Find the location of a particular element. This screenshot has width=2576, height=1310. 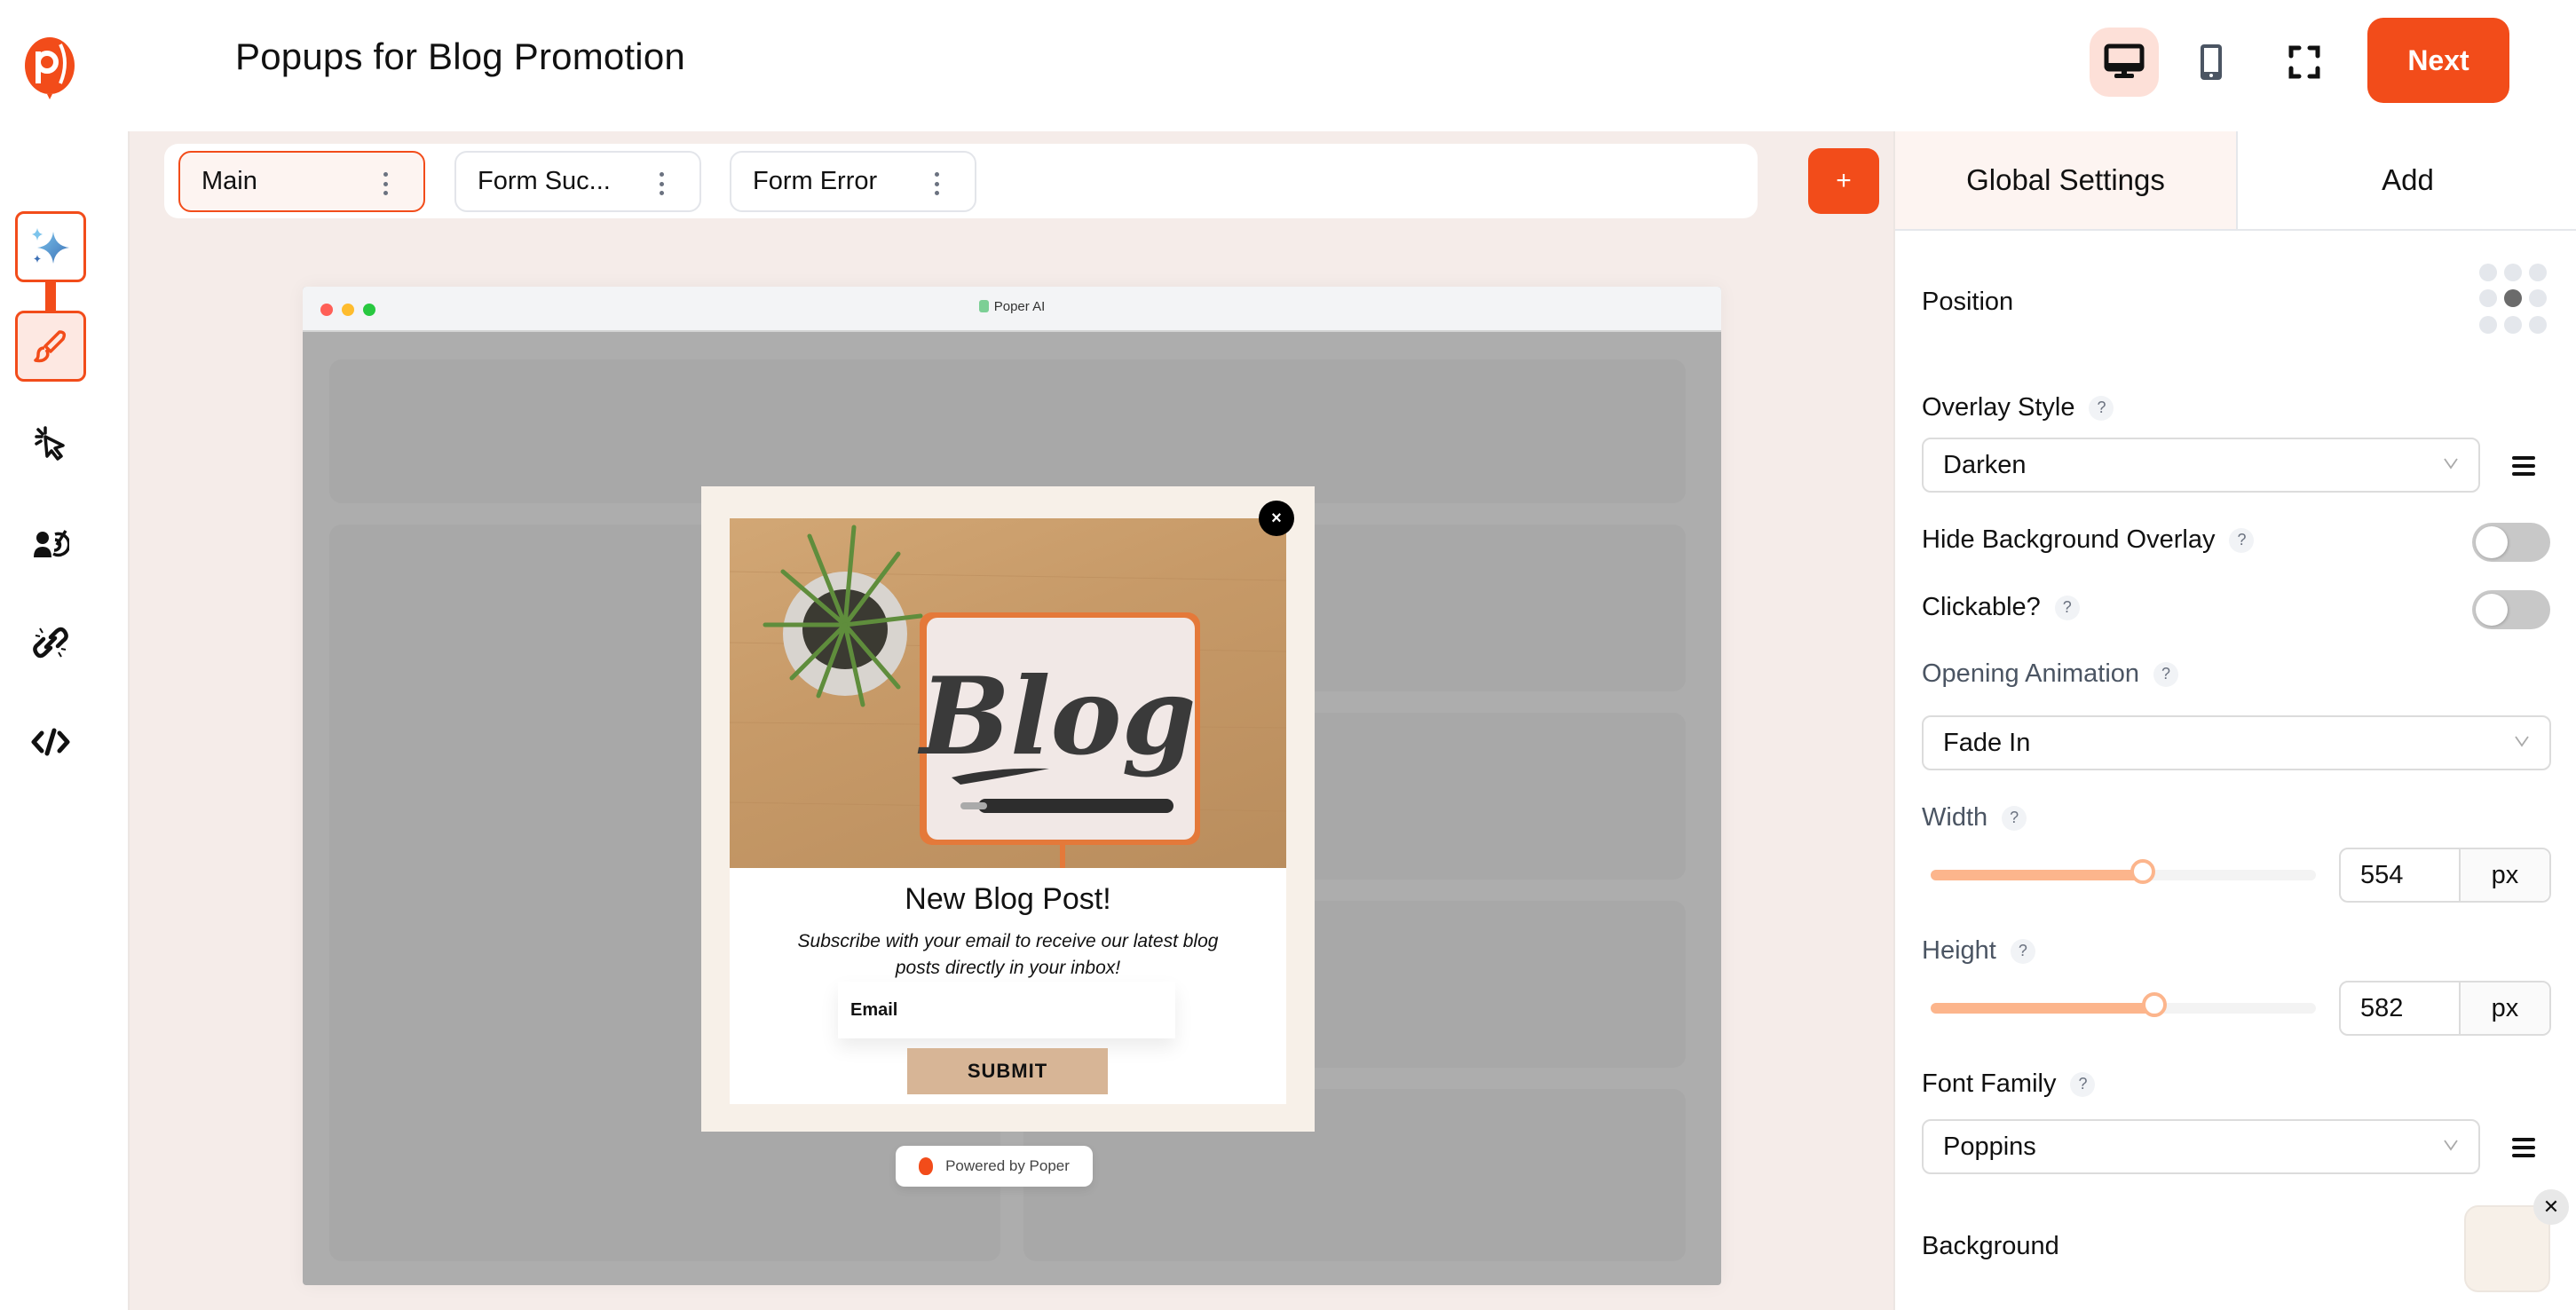

next-button: Next is located at coordinates (2438, 60).